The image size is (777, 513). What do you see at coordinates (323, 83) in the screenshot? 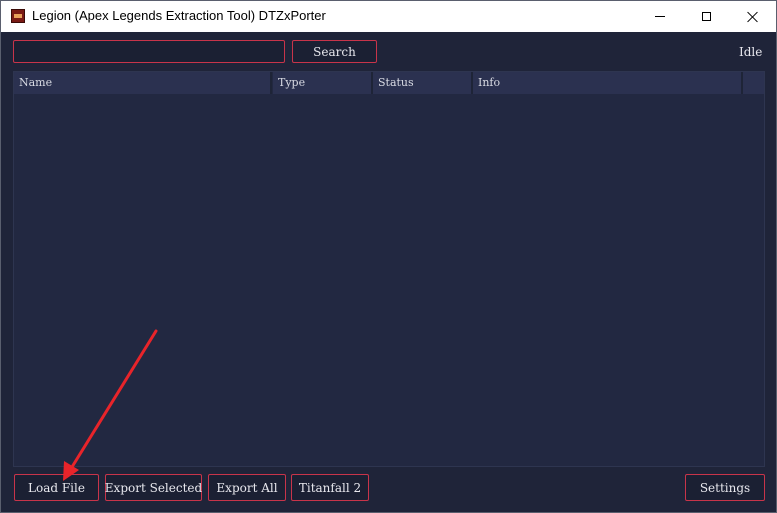
I see `column-header-type: Type` at bounding box center [323, 83].